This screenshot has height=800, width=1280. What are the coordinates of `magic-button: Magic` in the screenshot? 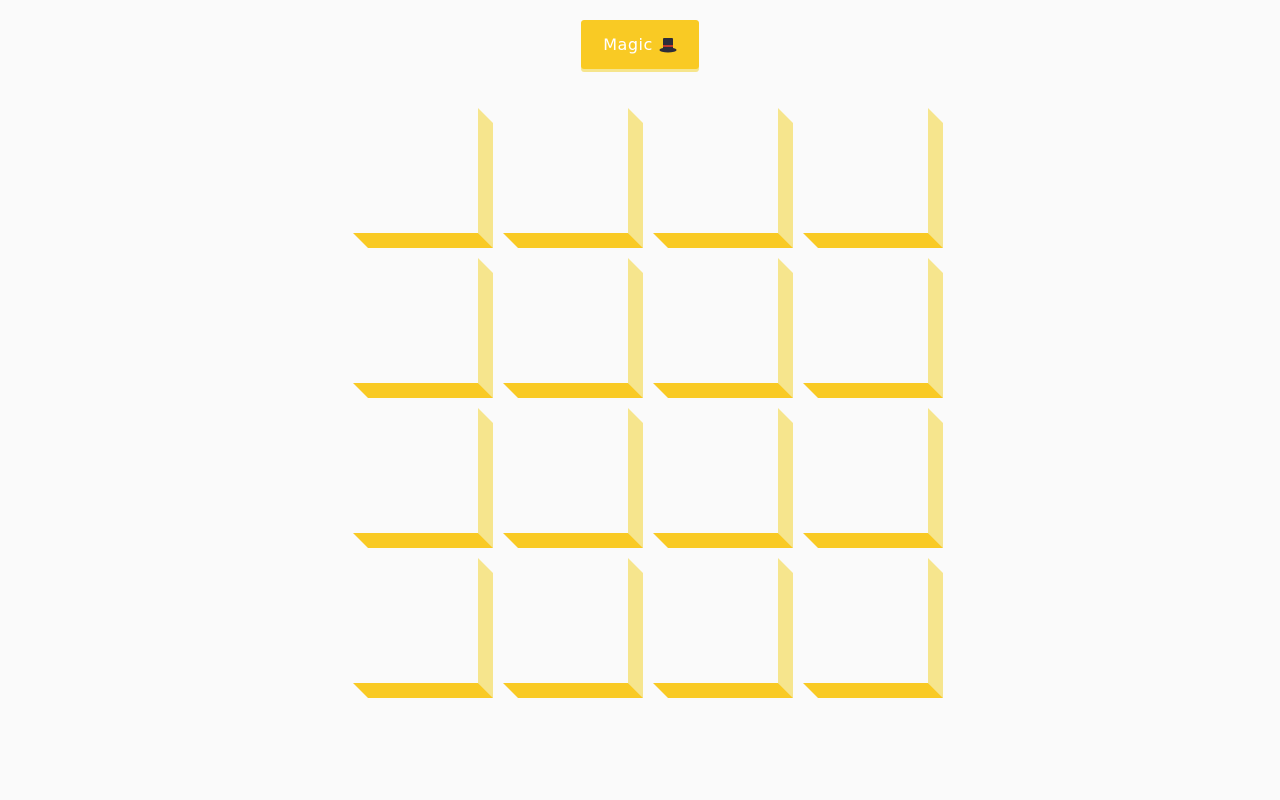 It's located at (640, 44).